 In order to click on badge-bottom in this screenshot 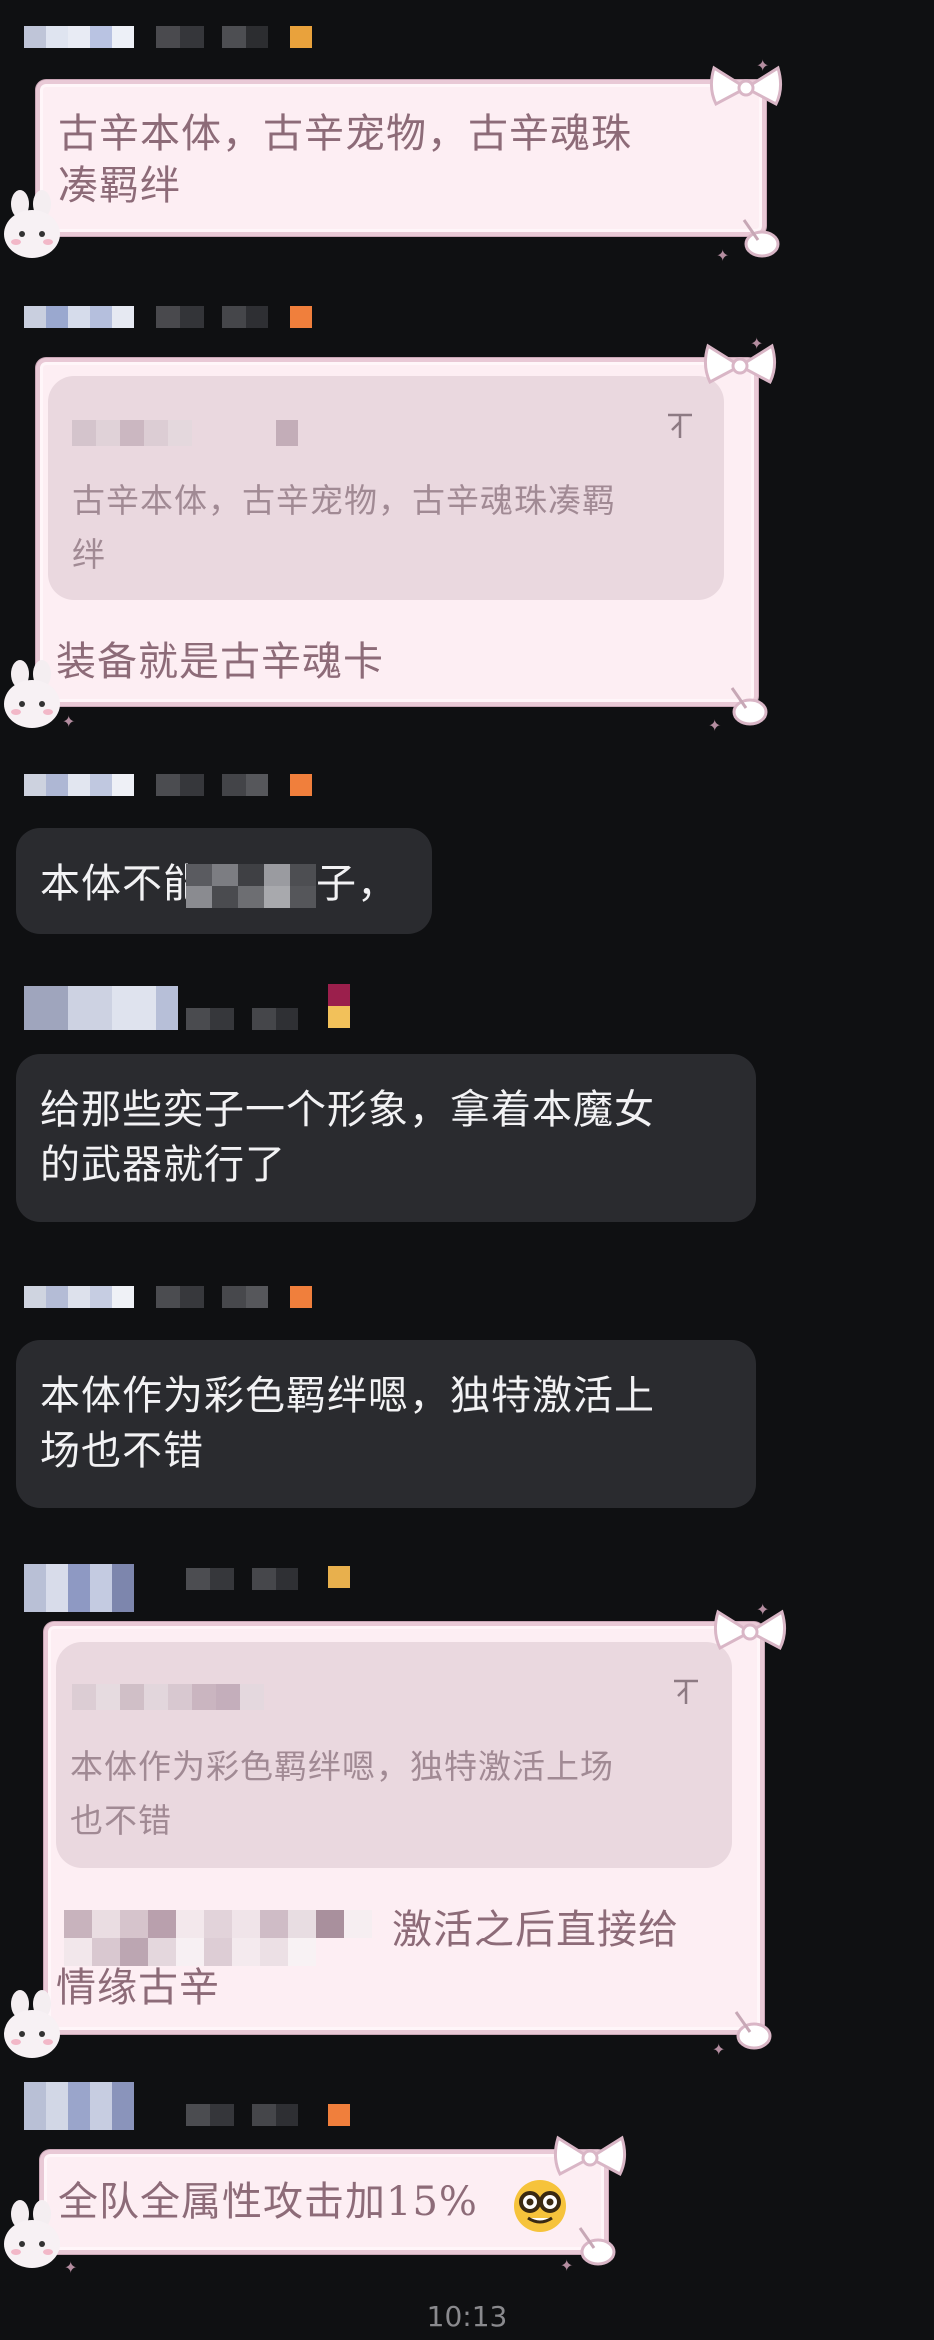, I will do `click(339, 1017)`.